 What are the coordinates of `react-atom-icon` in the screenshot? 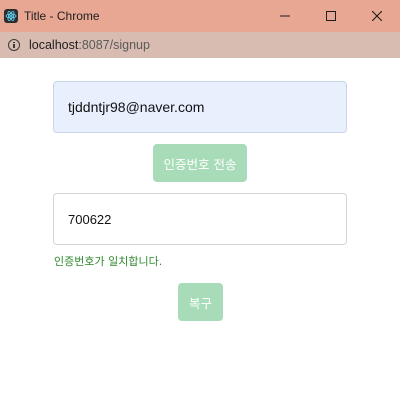 It's located at (11, 16).